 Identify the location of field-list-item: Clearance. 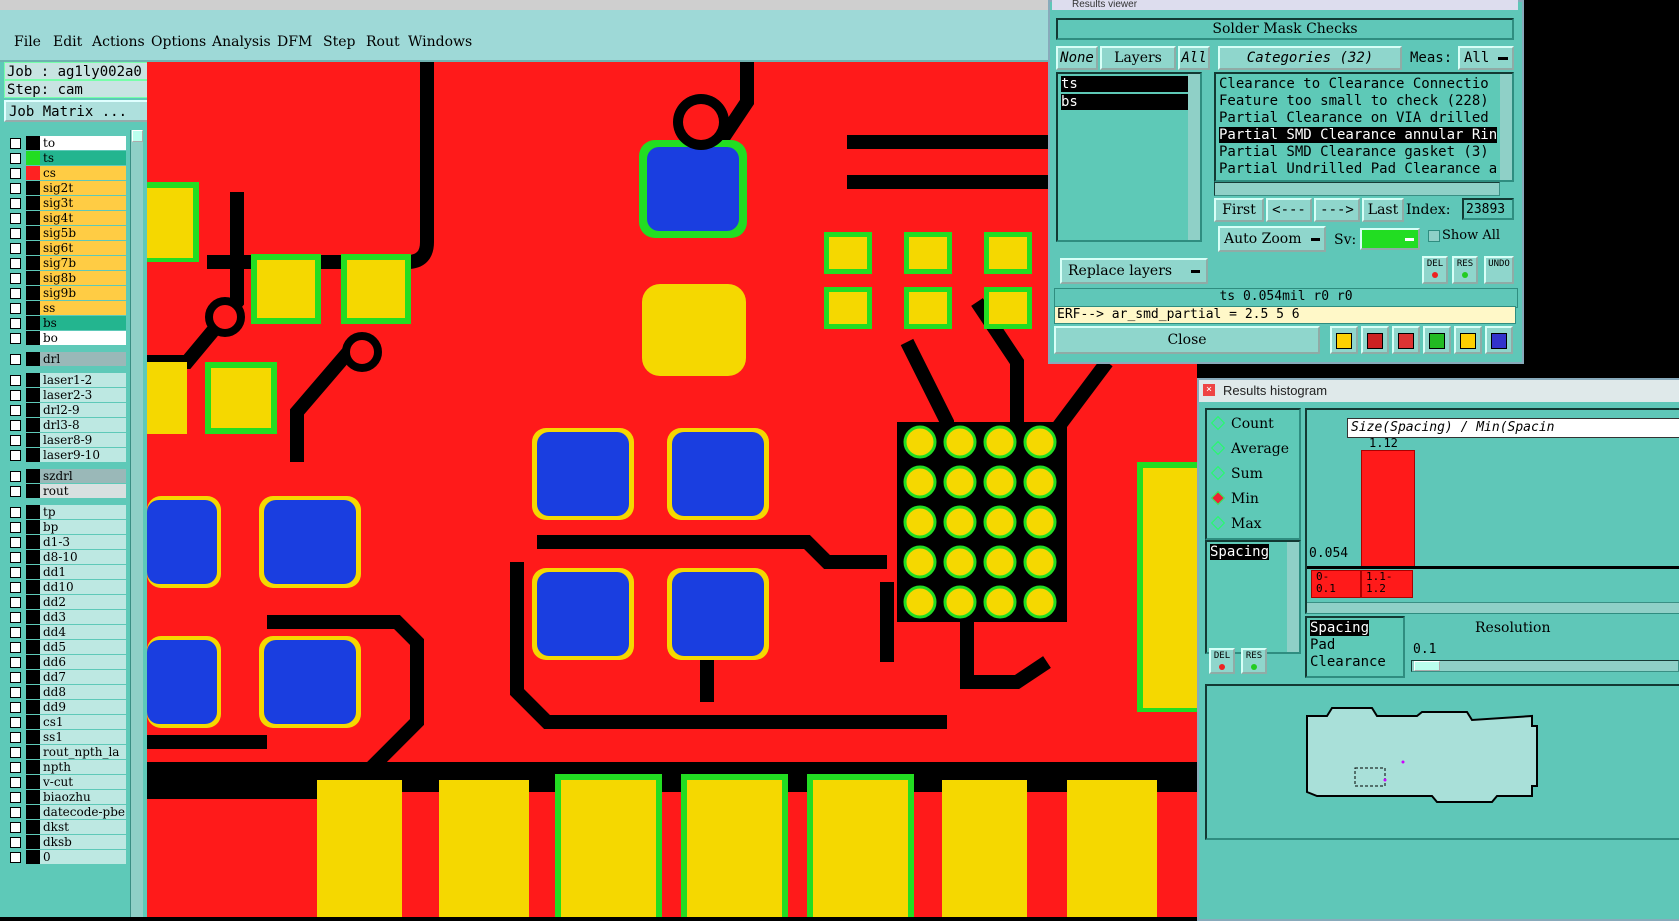
(1348, 662).